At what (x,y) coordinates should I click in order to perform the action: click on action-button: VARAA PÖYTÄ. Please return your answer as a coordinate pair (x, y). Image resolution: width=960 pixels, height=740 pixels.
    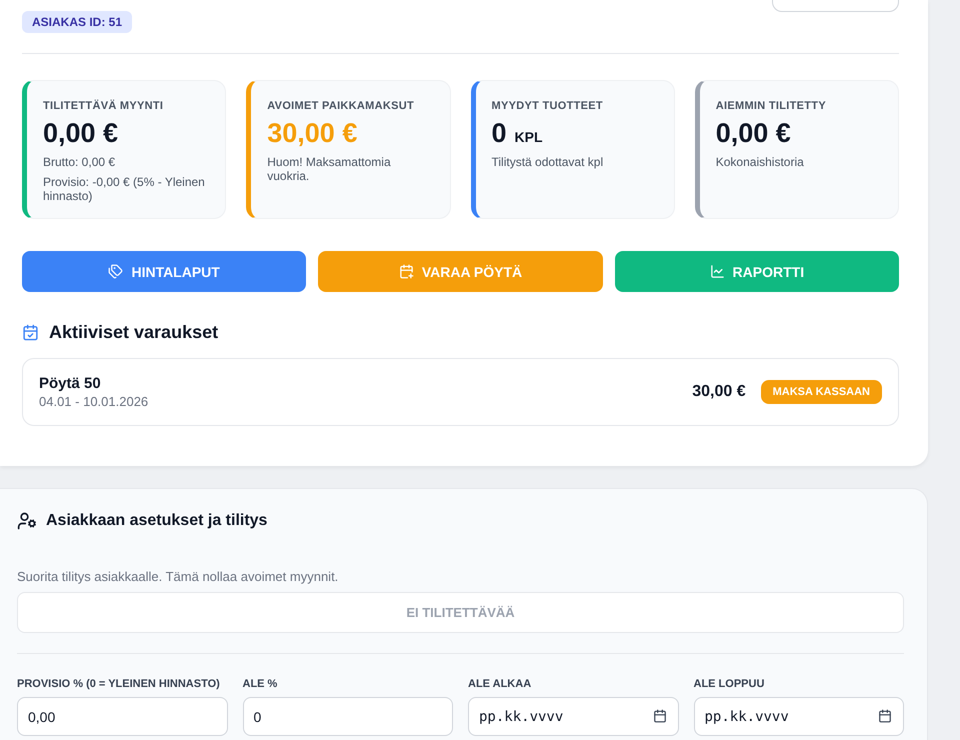
    Looking at the image, I should click on (460, 271).